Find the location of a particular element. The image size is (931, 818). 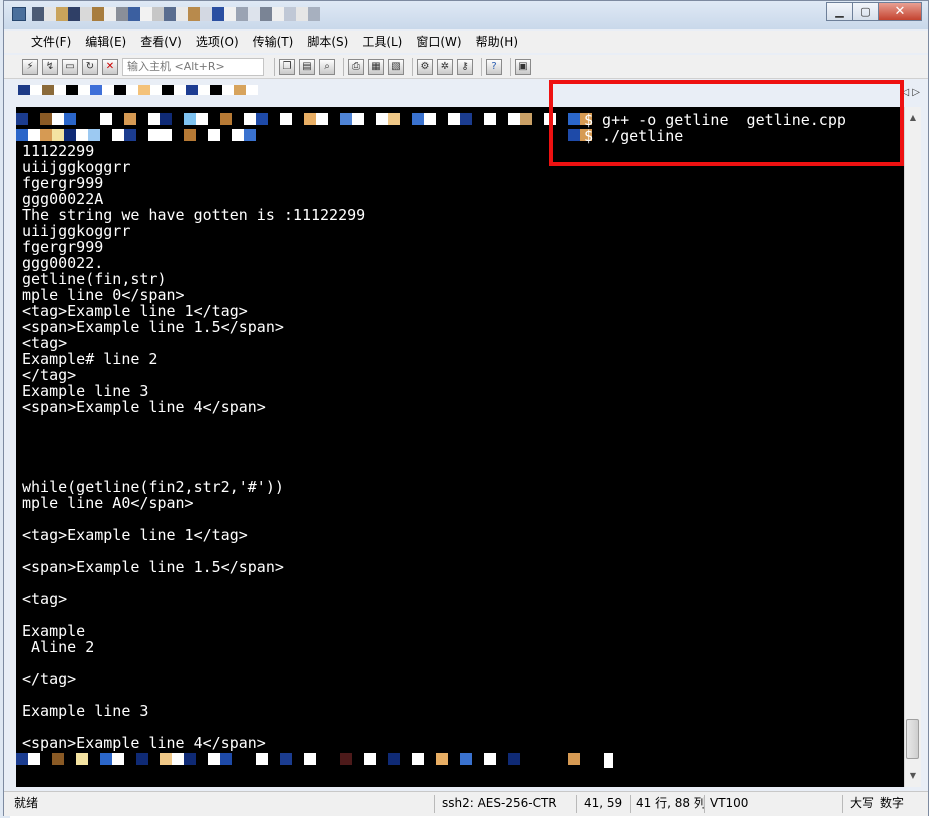

print-selection-icon: ▧ is located at coordinates (396, 66).